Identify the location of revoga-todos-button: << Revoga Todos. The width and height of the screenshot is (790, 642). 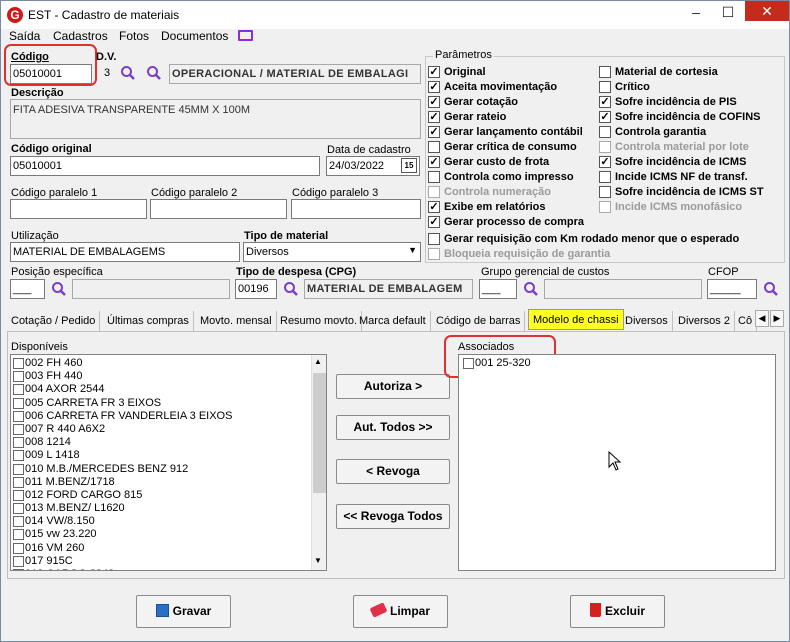
(393, 516).